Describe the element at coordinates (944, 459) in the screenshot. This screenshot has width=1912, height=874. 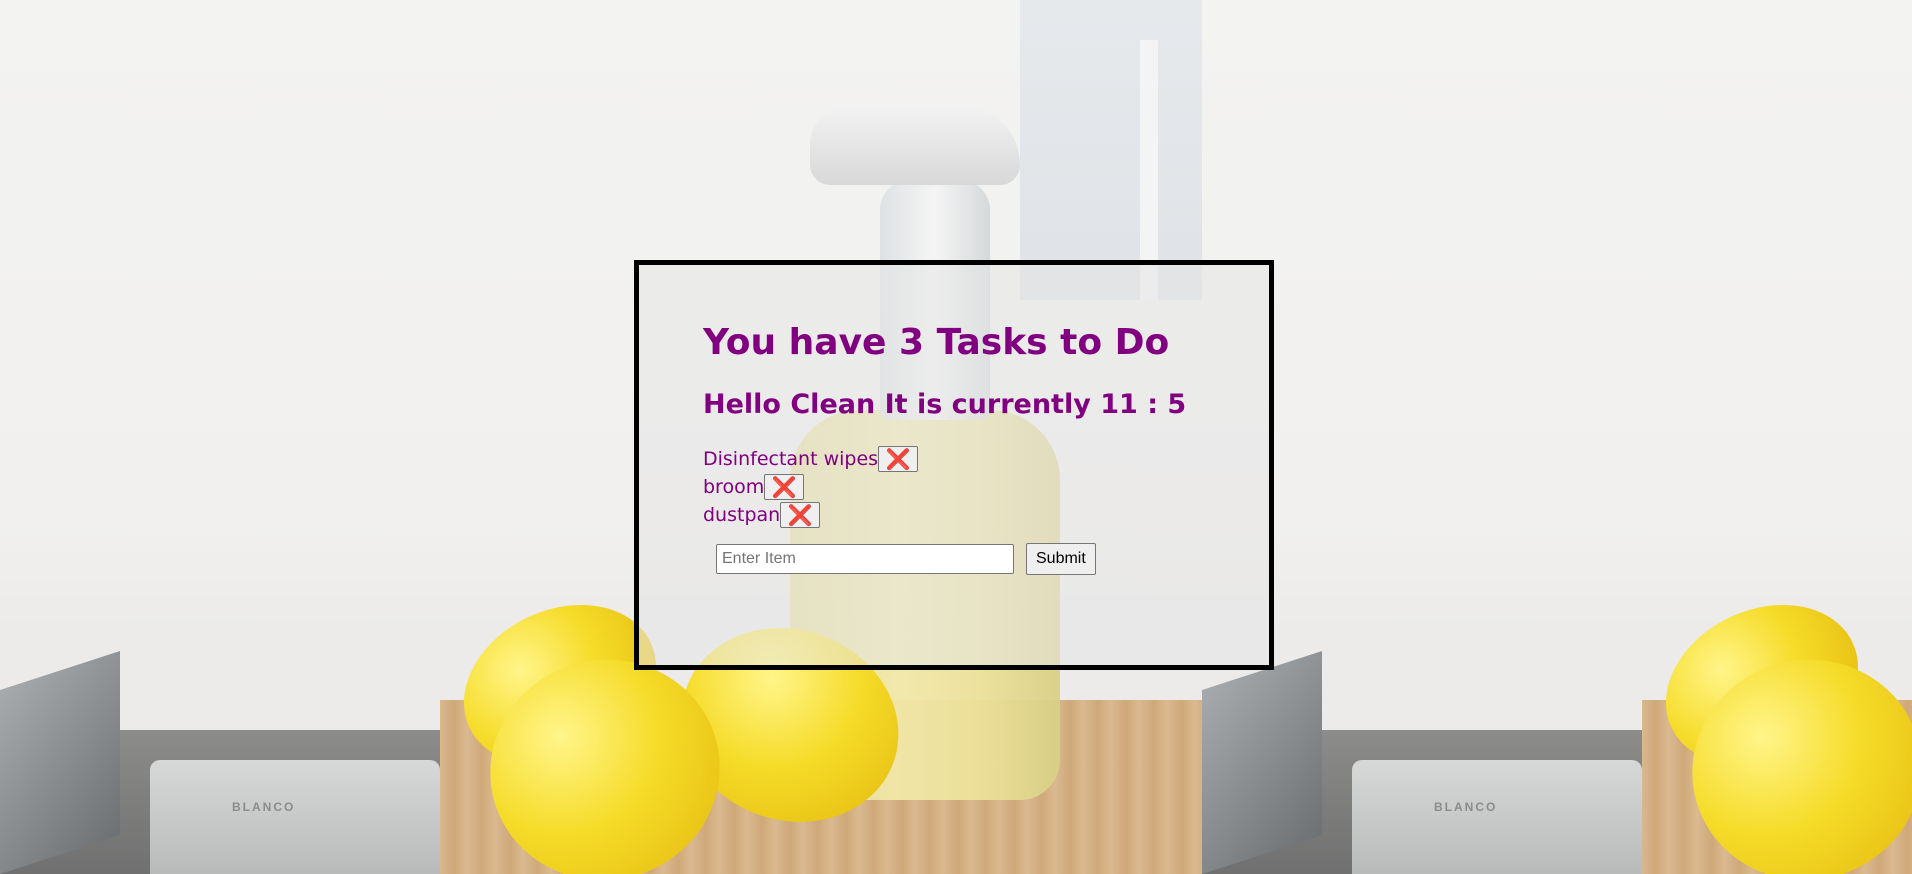
I see `list-item: Disinfectant wipes ❌` at that location.